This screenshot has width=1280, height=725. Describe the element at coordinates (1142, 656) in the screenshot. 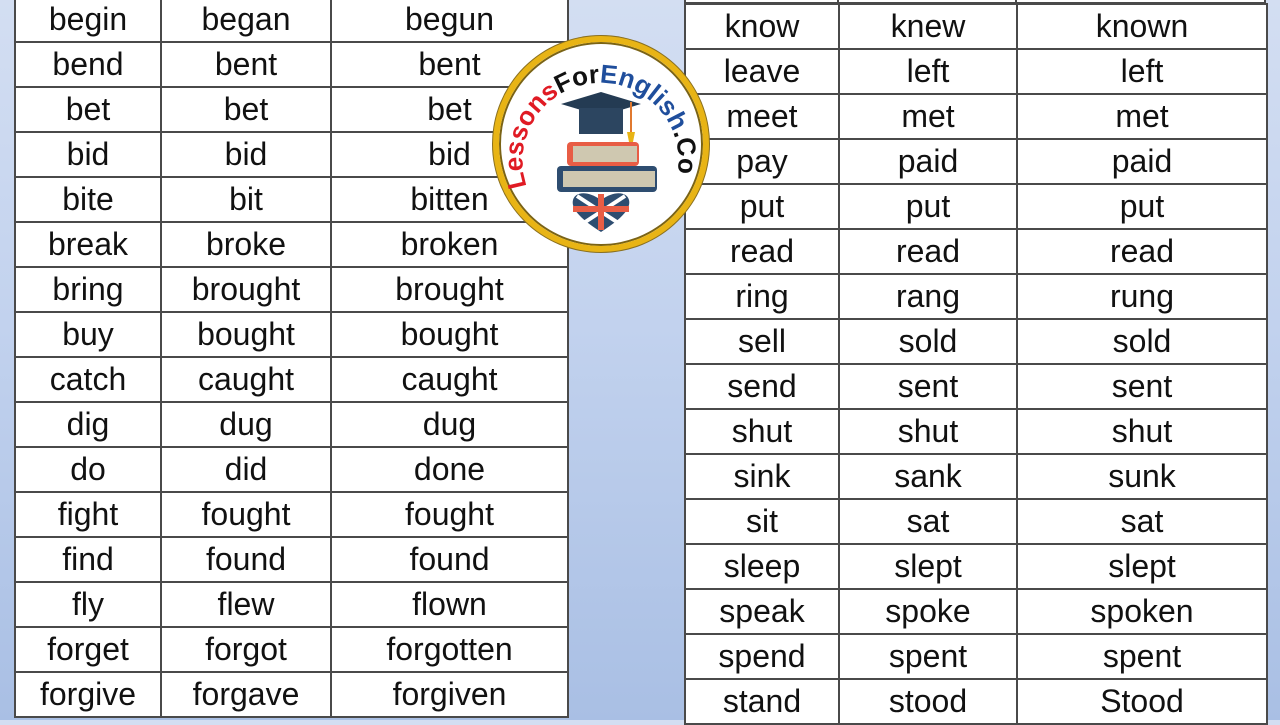

I see `past-participle-cell: spent` at that location.